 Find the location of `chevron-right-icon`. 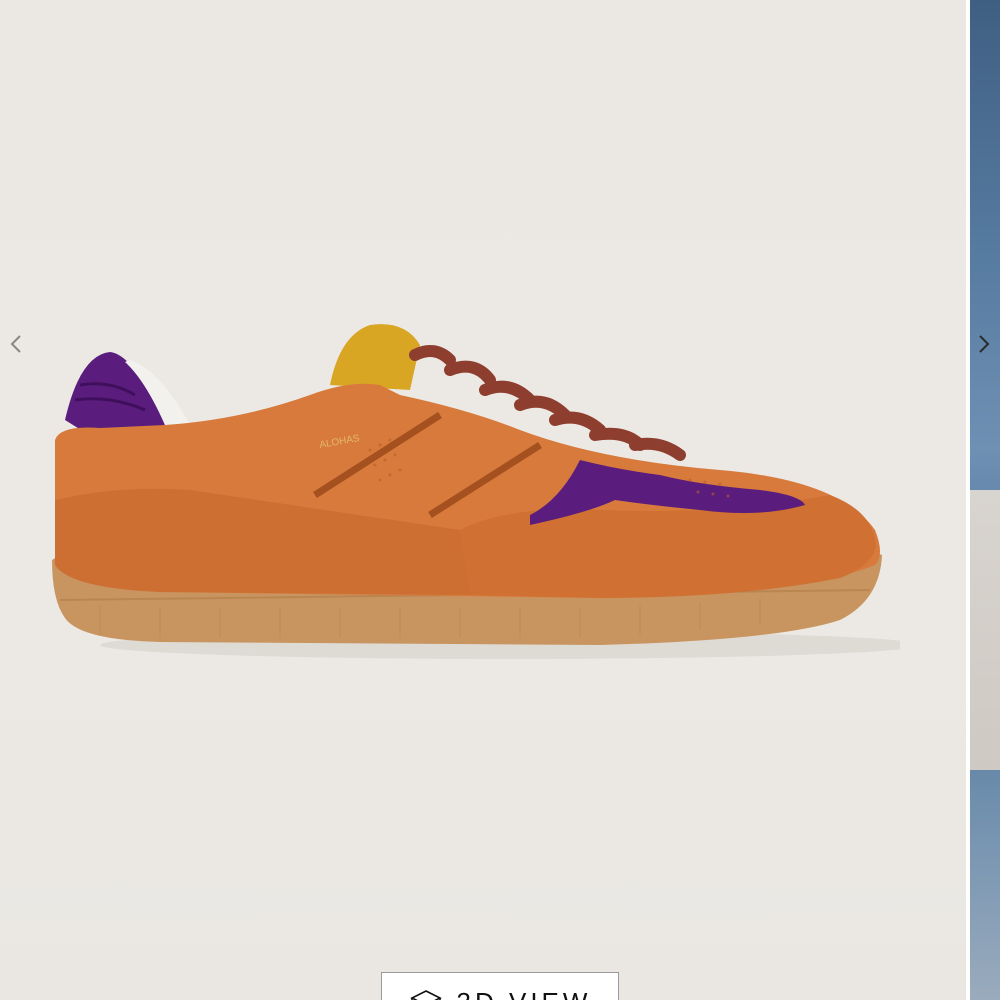

chevron-right-icon is located at coordinates (984, 344).